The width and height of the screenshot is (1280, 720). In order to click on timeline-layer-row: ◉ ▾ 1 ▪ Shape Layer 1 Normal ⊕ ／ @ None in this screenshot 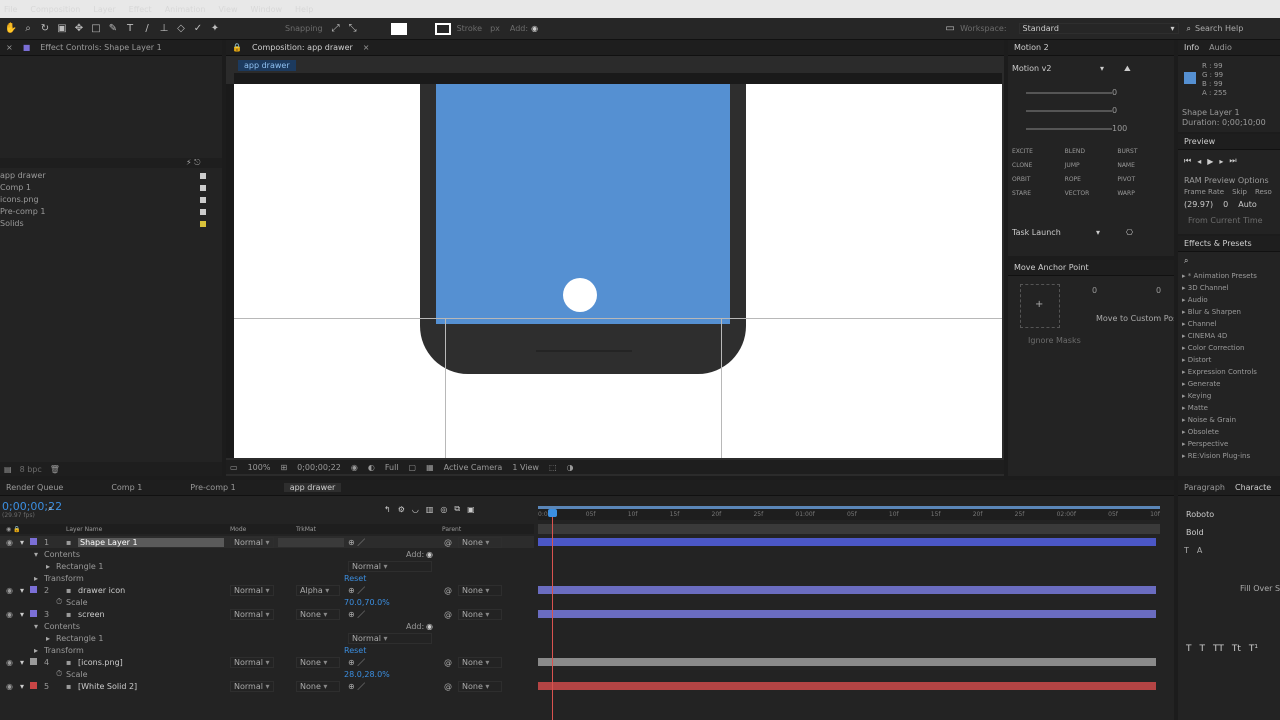, I will do `click(267, 542)`.